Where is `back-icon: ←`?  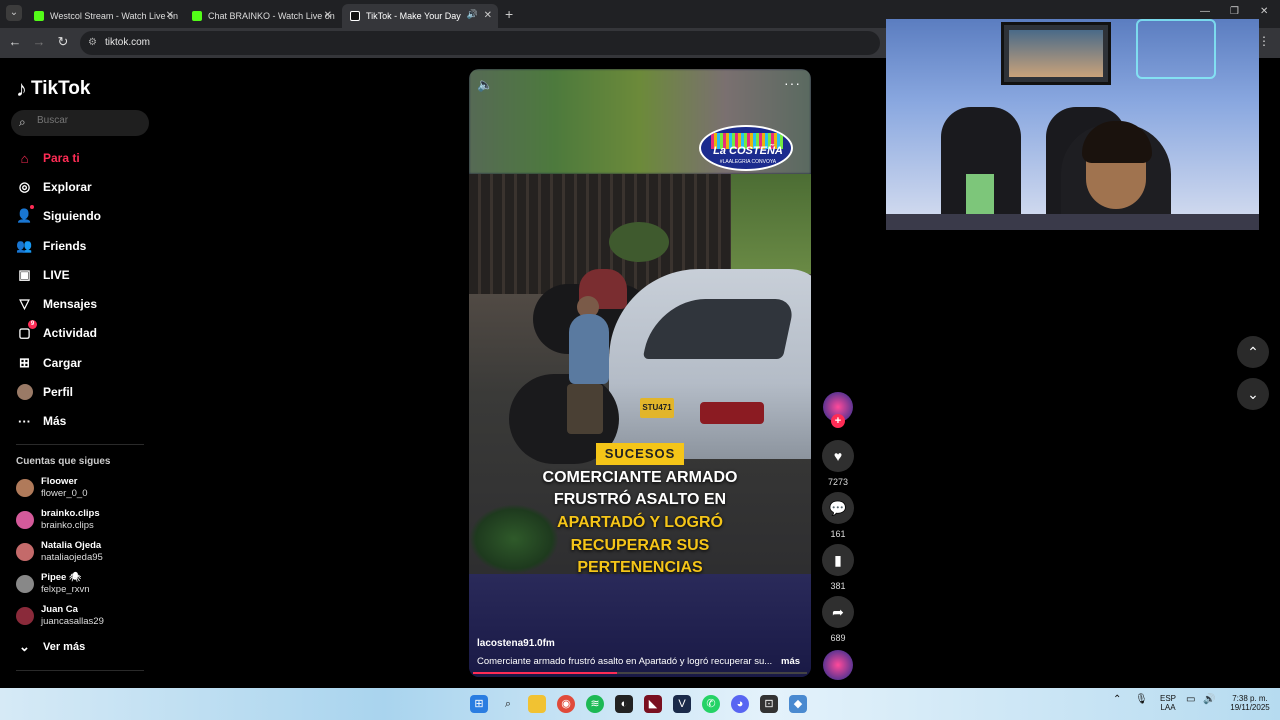 back-icon: ← is located at coordinates (15, 41).